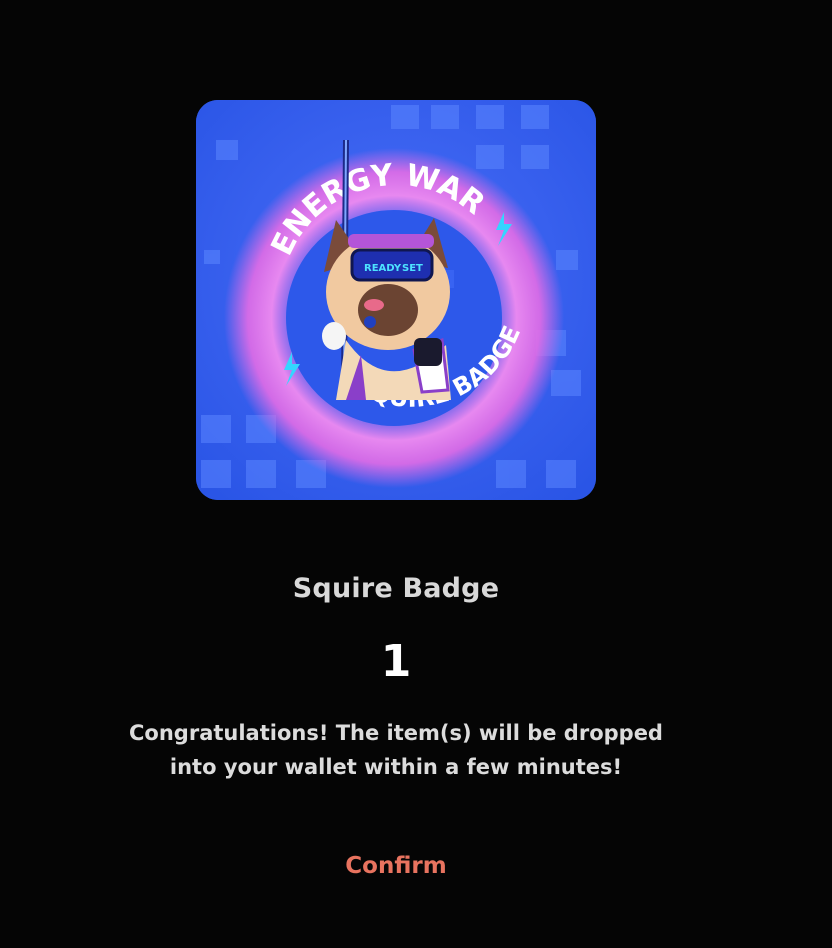 The width and height of the screenshot is (832, 948). What do you see at coordinates (383, 268) in the screenshot?
I see `goggles-left-text: READY` at bounding box center [383, 268].